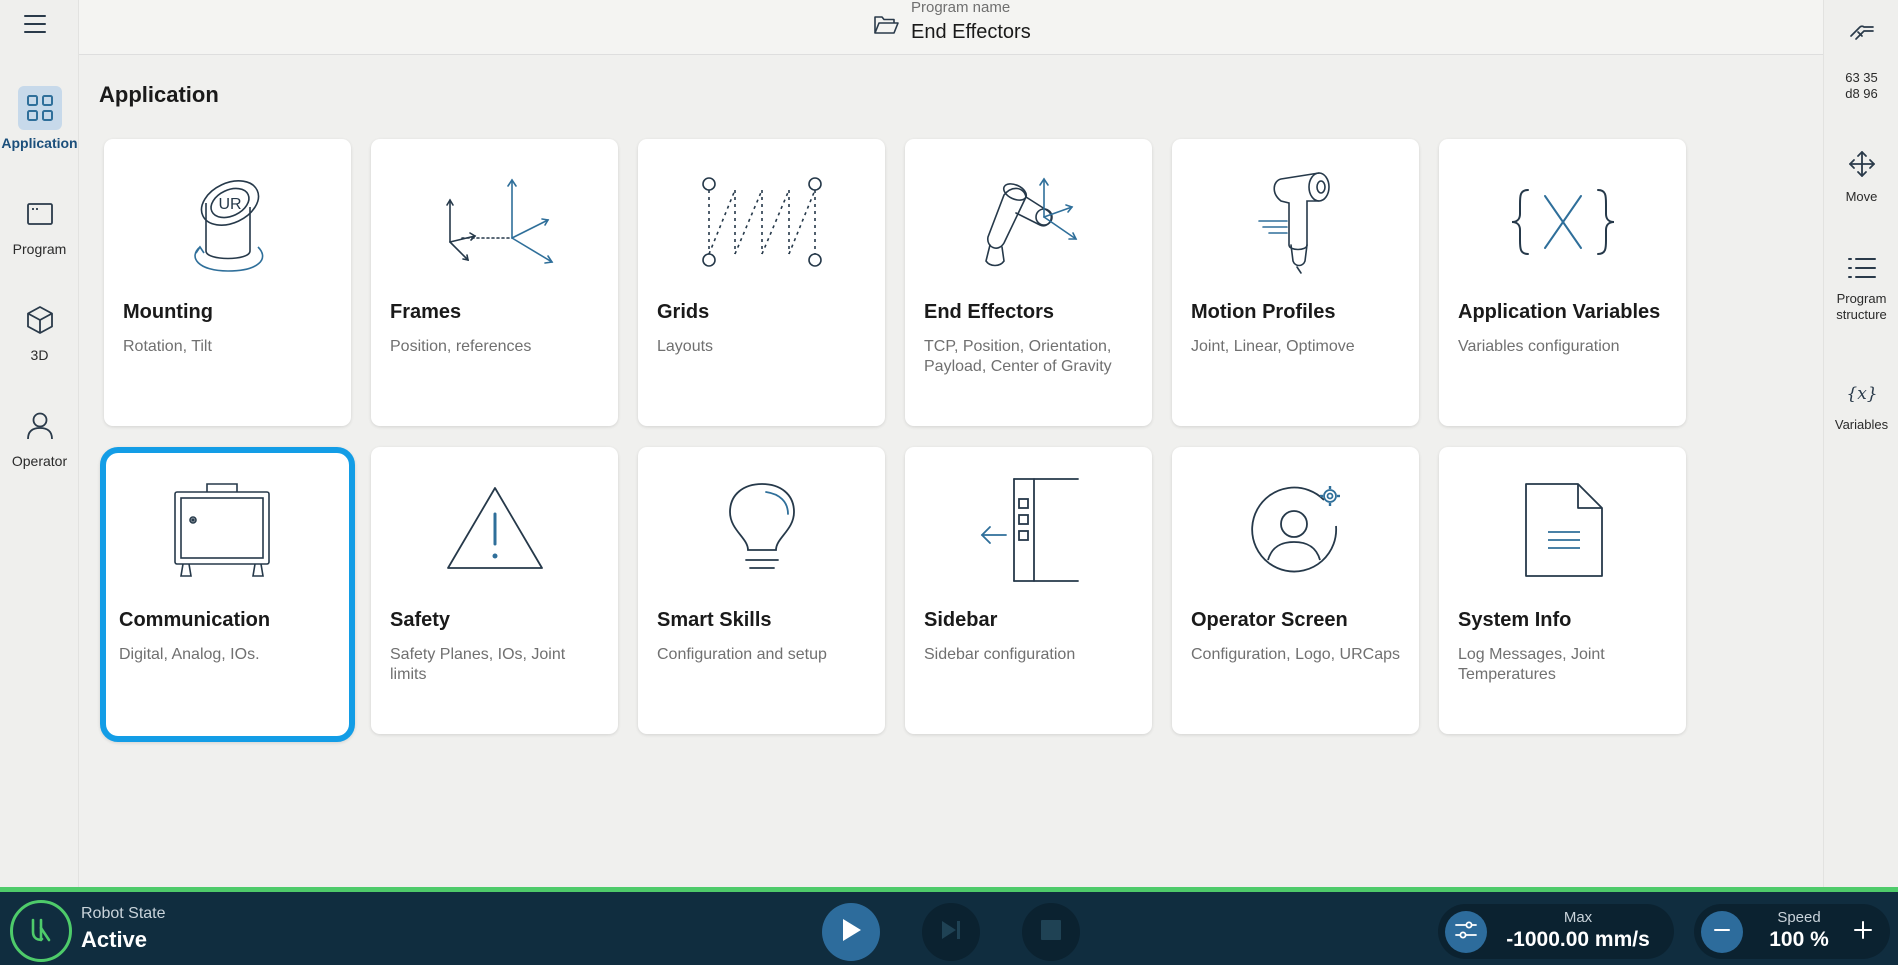  What do you see at coordinates (40, 320) in the screenshot?
I see `cube-icon` at bounding box center [40, 320].